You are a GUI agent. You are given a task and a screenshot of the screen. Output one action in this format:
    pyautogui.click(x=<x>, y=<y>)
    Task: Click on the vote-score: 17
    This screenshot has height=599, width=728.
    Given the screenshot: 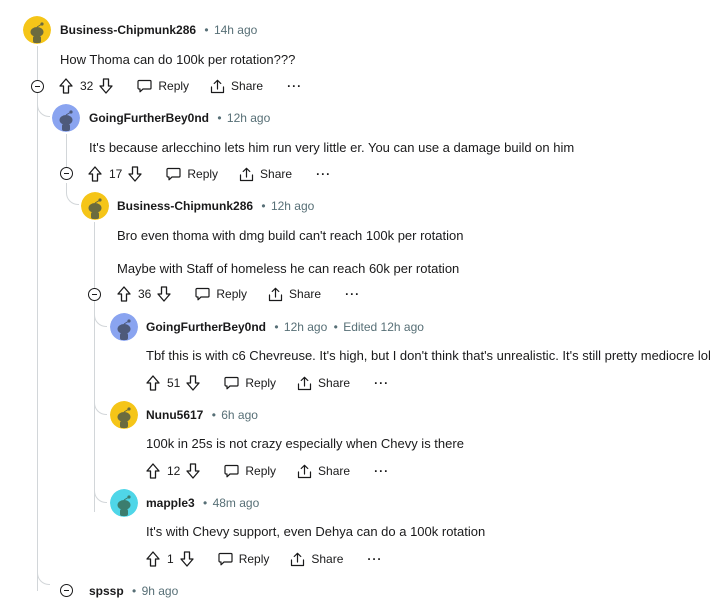 What is the action you would take?
    pyautogui.click(x=116, y=174)
    